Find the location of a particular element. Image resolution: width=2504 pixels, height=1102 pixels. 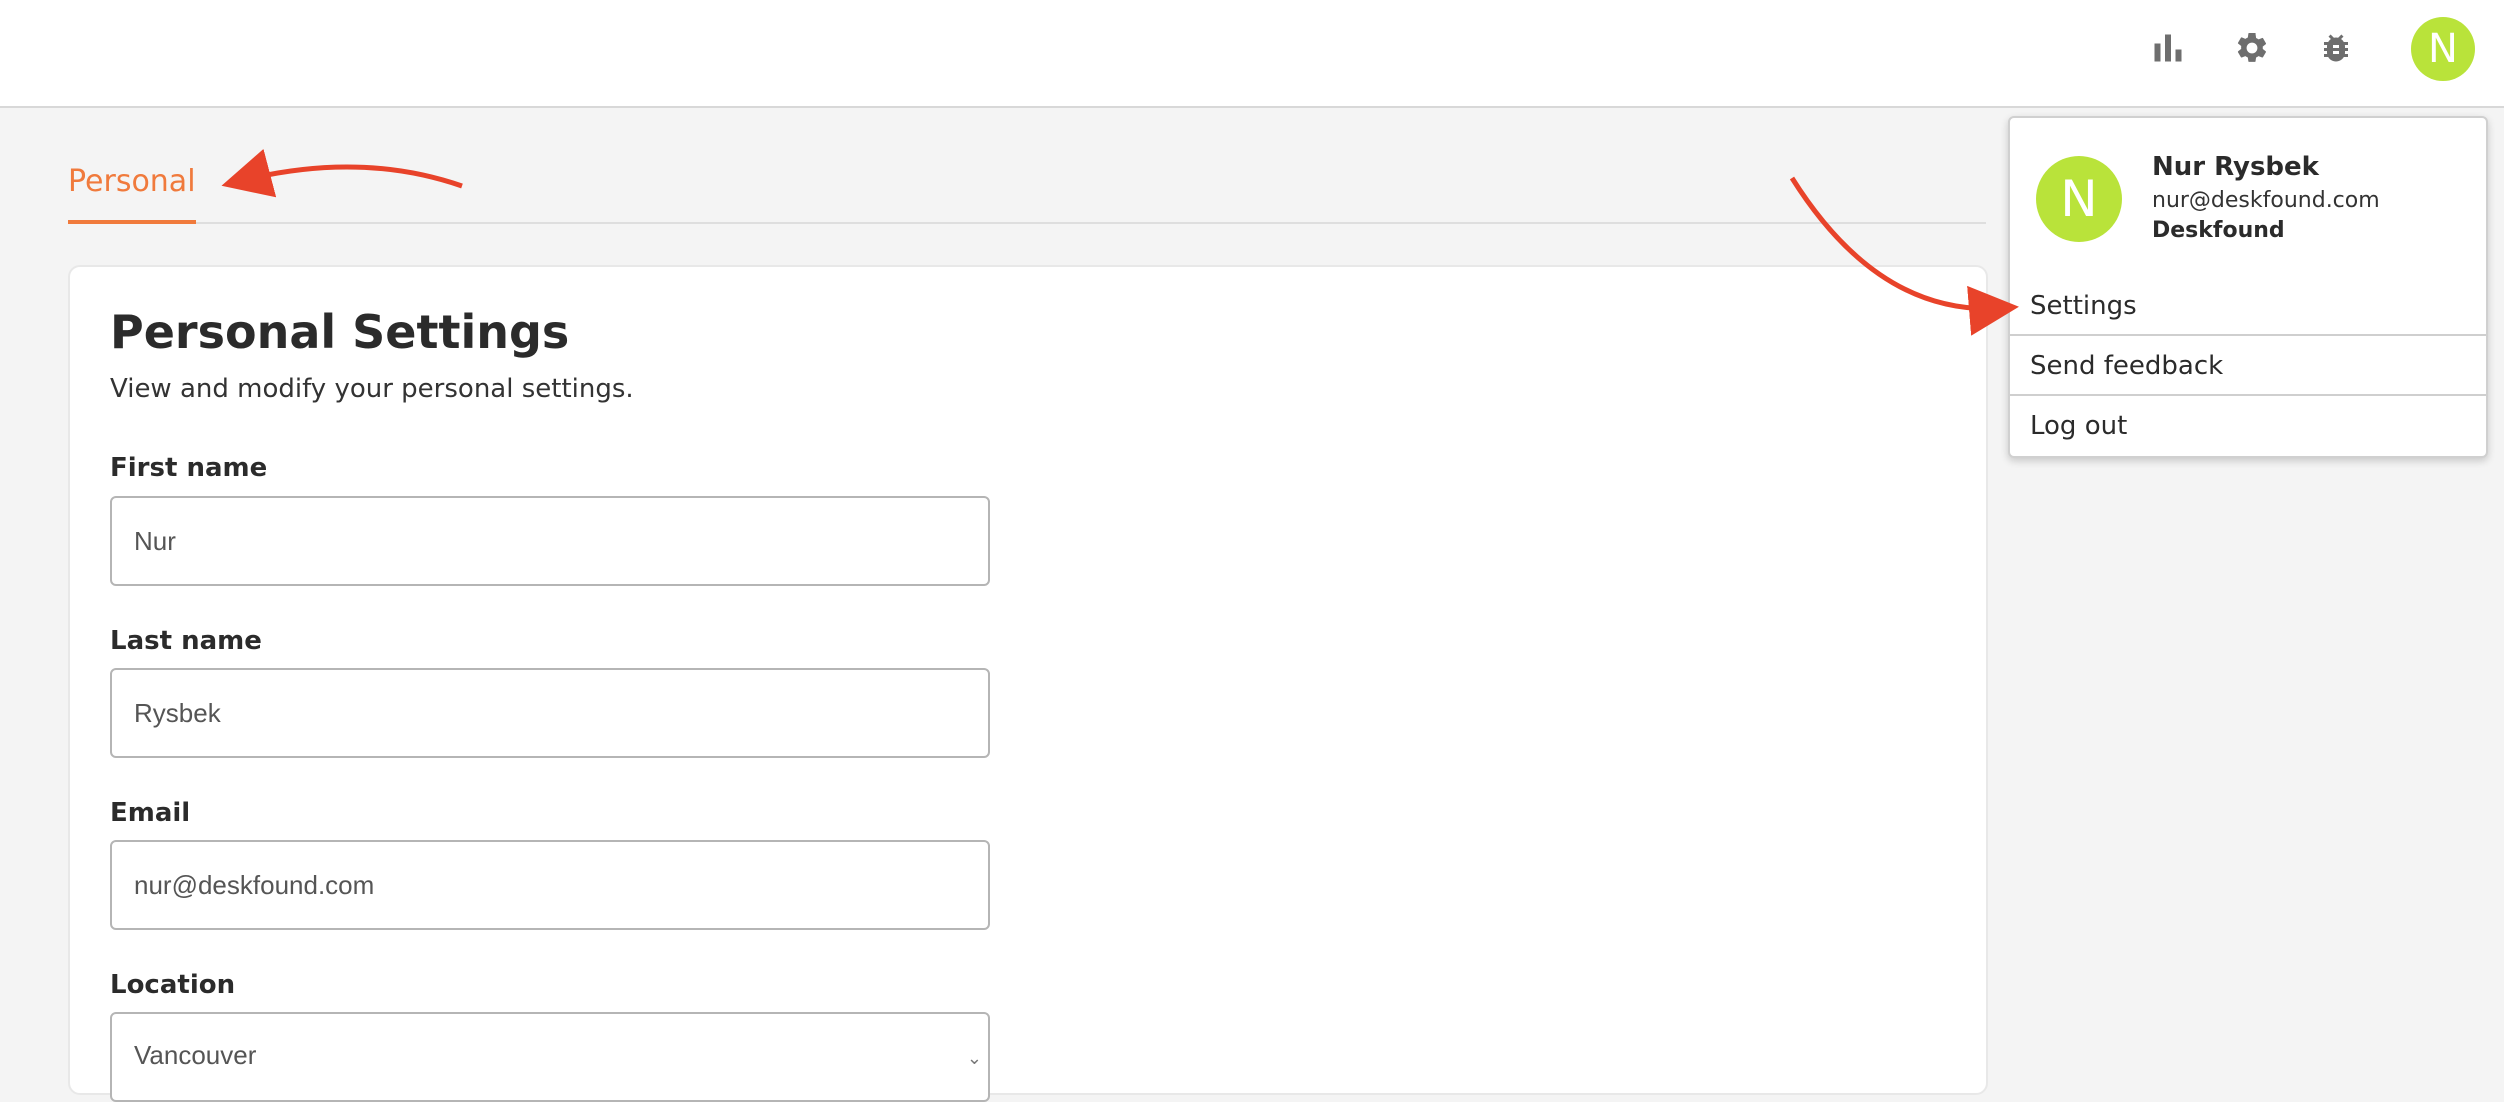

gear-icon is located at coordinates (2252, 48).